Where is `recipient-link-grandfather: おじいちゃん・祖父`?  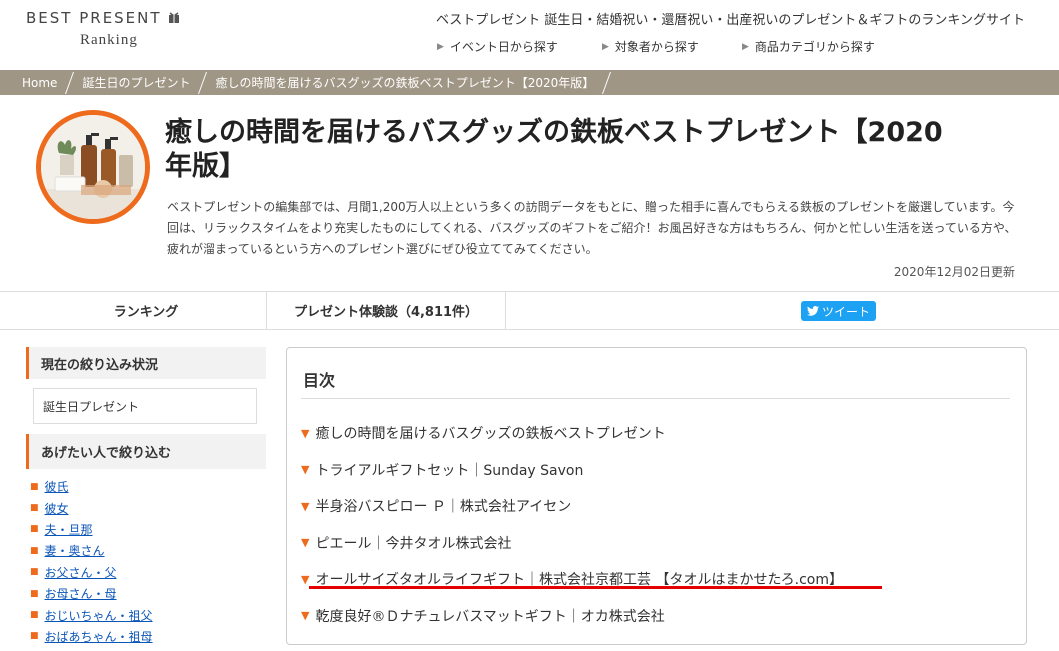
recipient-link-grandfather: おじいちゃん・祖父 is located at coordinates (99, 615).